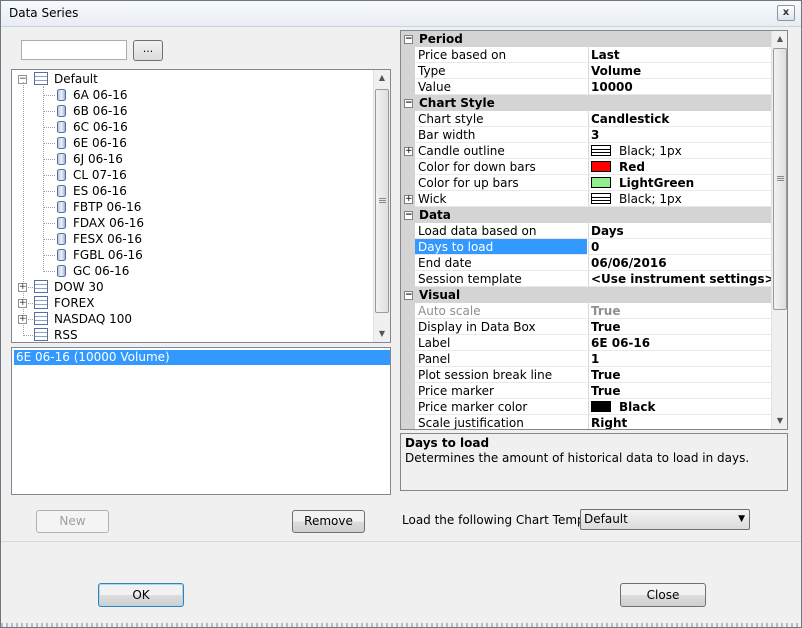  I want to click on tree-scroll-thumb, so click(382, 201).